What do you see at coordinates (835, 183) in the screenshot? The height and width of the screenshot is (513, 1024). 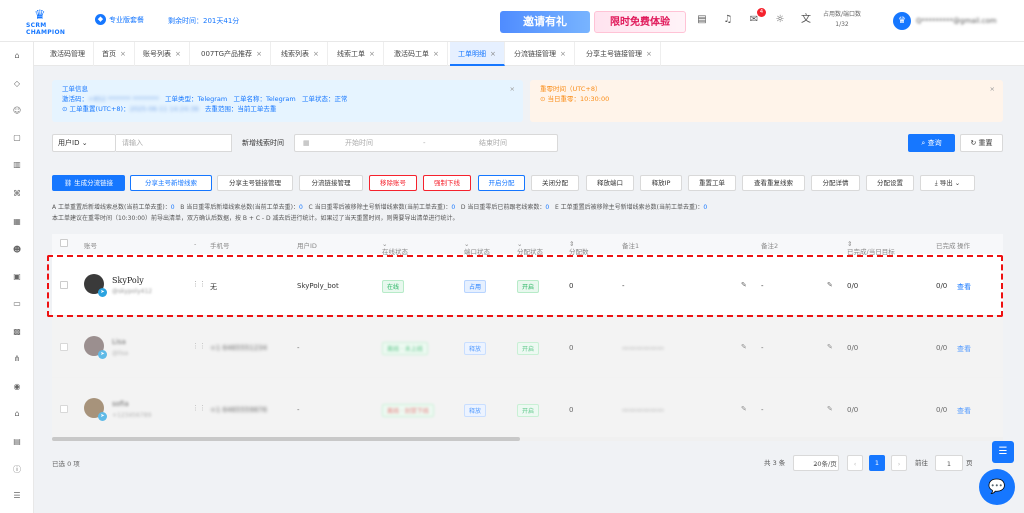 I see `assign-detail-button: 分配详情` at bounding box center [835, 183].